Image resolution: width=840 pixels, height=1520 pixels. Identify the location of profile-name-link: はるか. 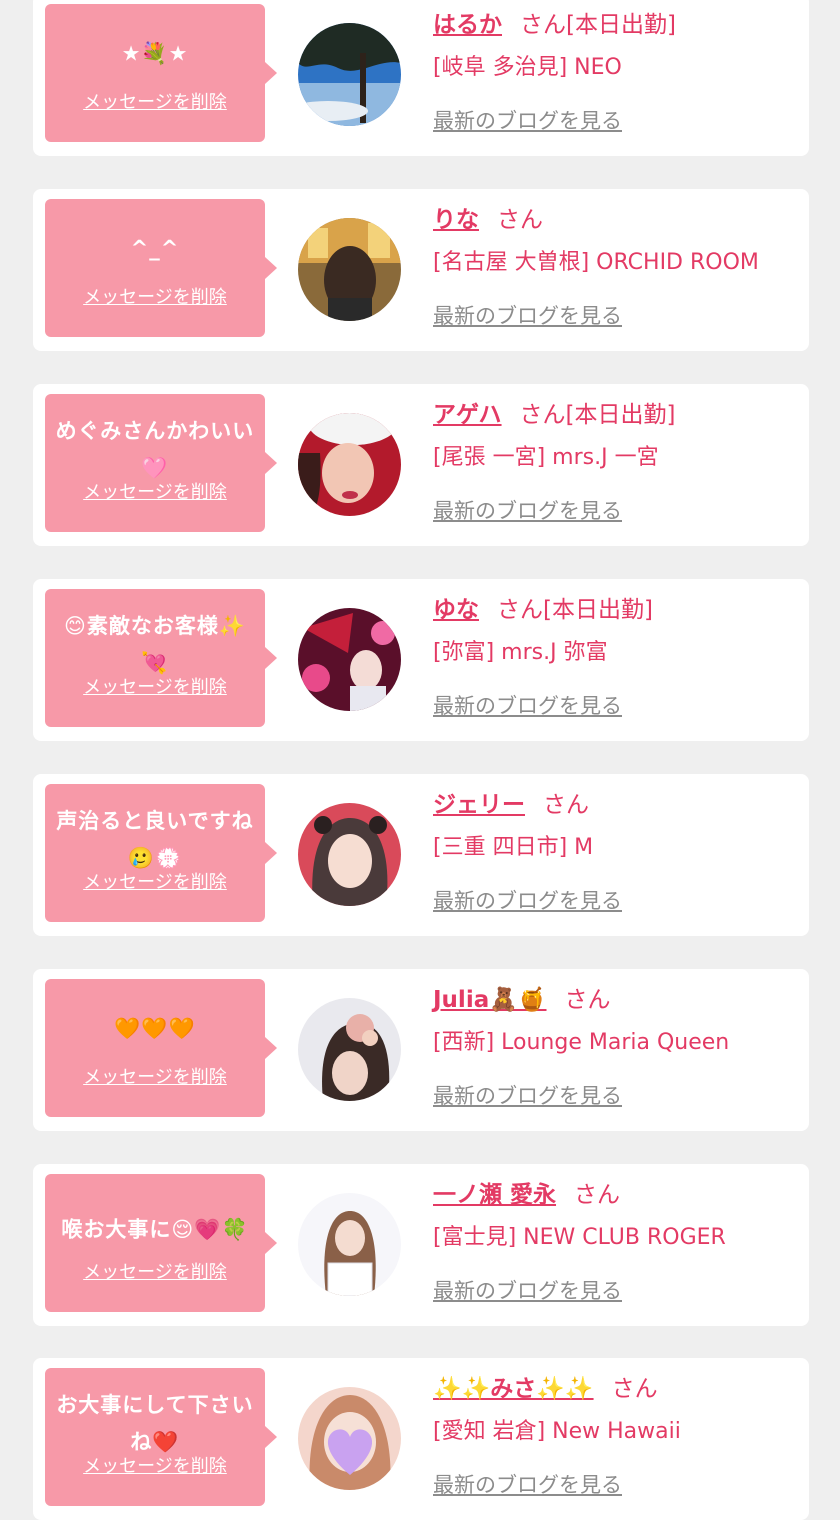
(467, 25).